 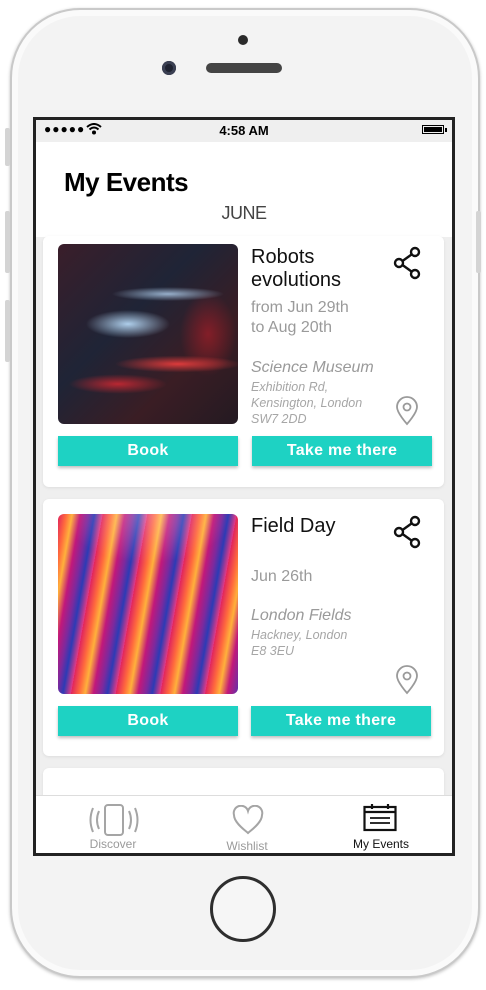 I want to click on page-title: My Events, so click(x=126, y=182).